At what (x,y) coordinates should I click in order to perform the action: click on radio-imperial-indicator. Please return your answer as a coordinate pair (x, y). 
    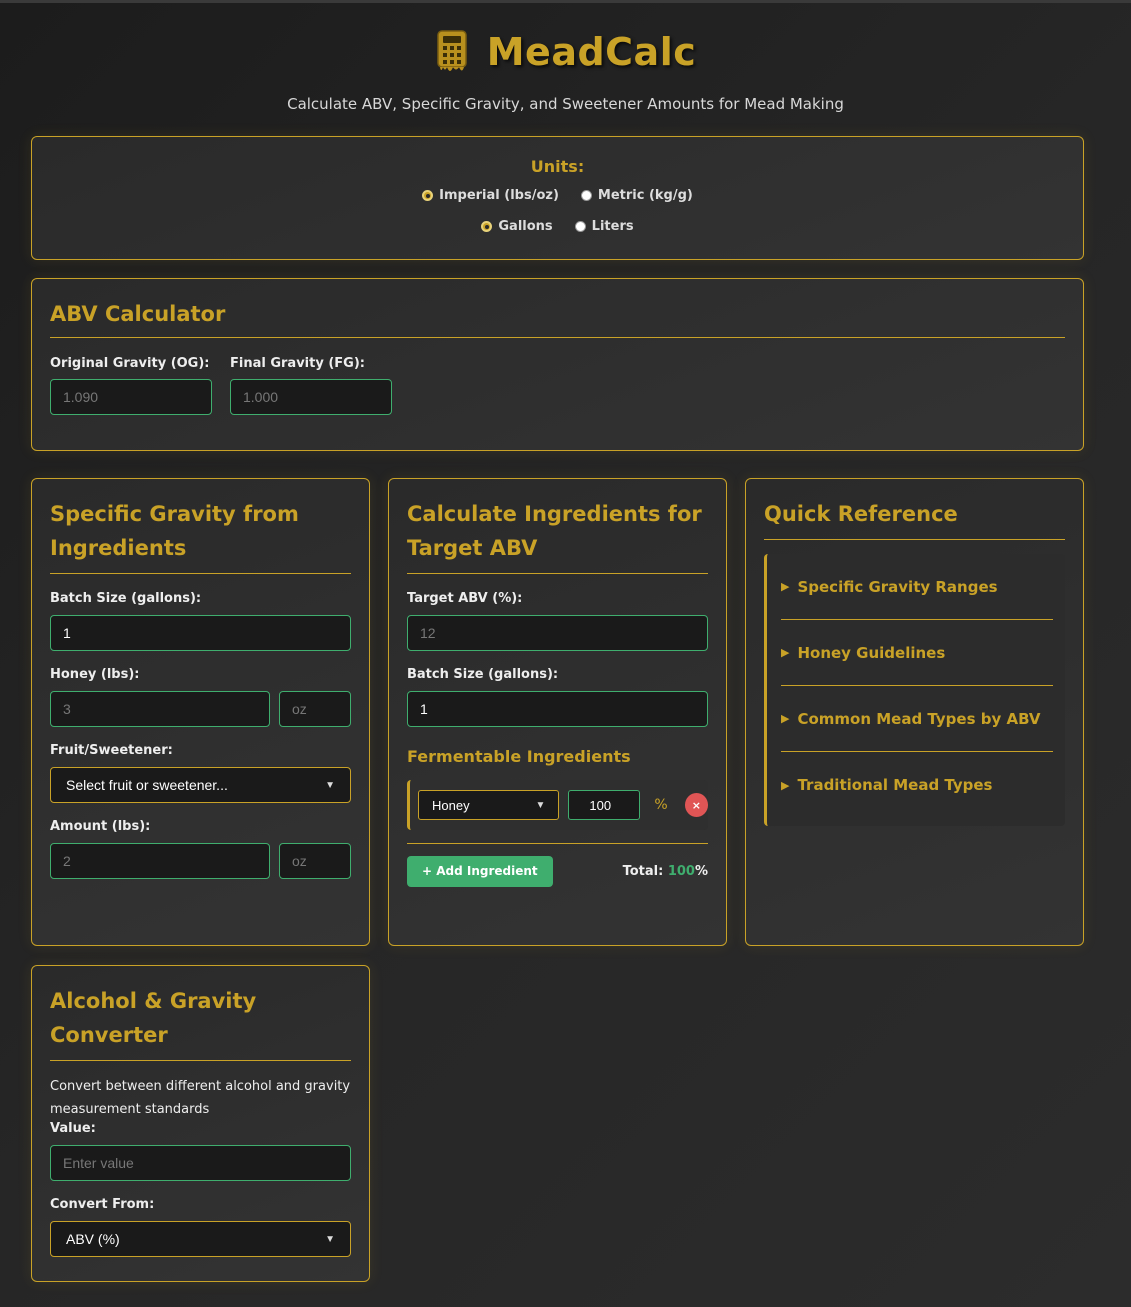
    Looking at the image, I should click on (428, 195).